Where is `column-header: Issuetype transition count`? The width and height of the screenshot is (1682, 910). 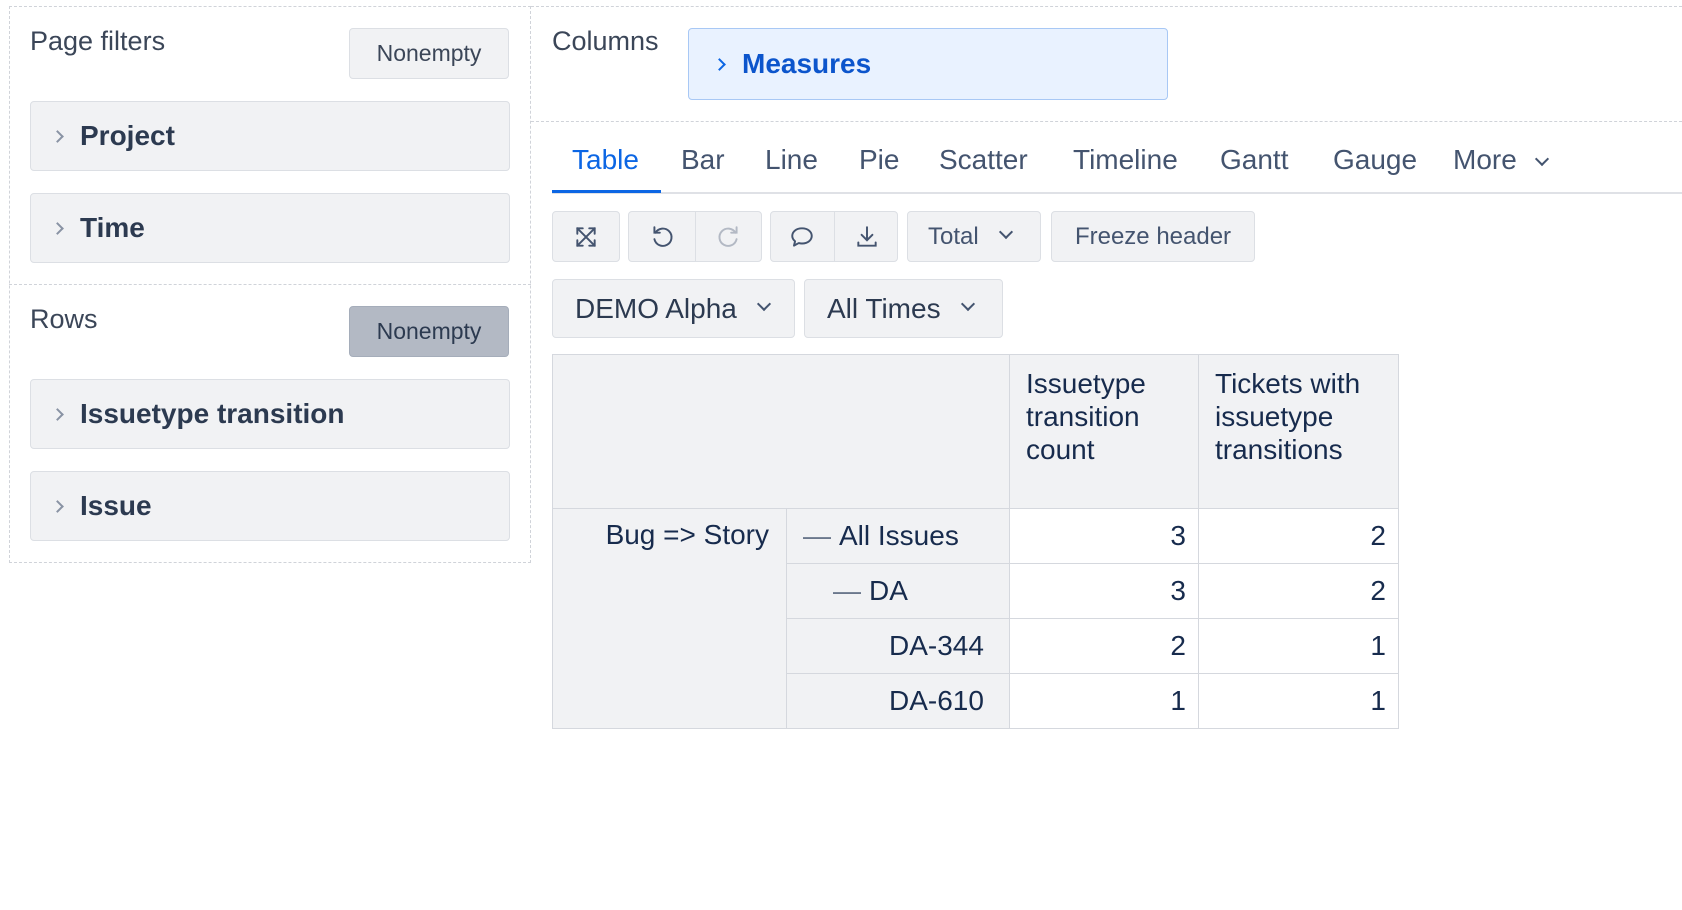
column-header: Issuetype transition count is located at coordinates (1104, 431).